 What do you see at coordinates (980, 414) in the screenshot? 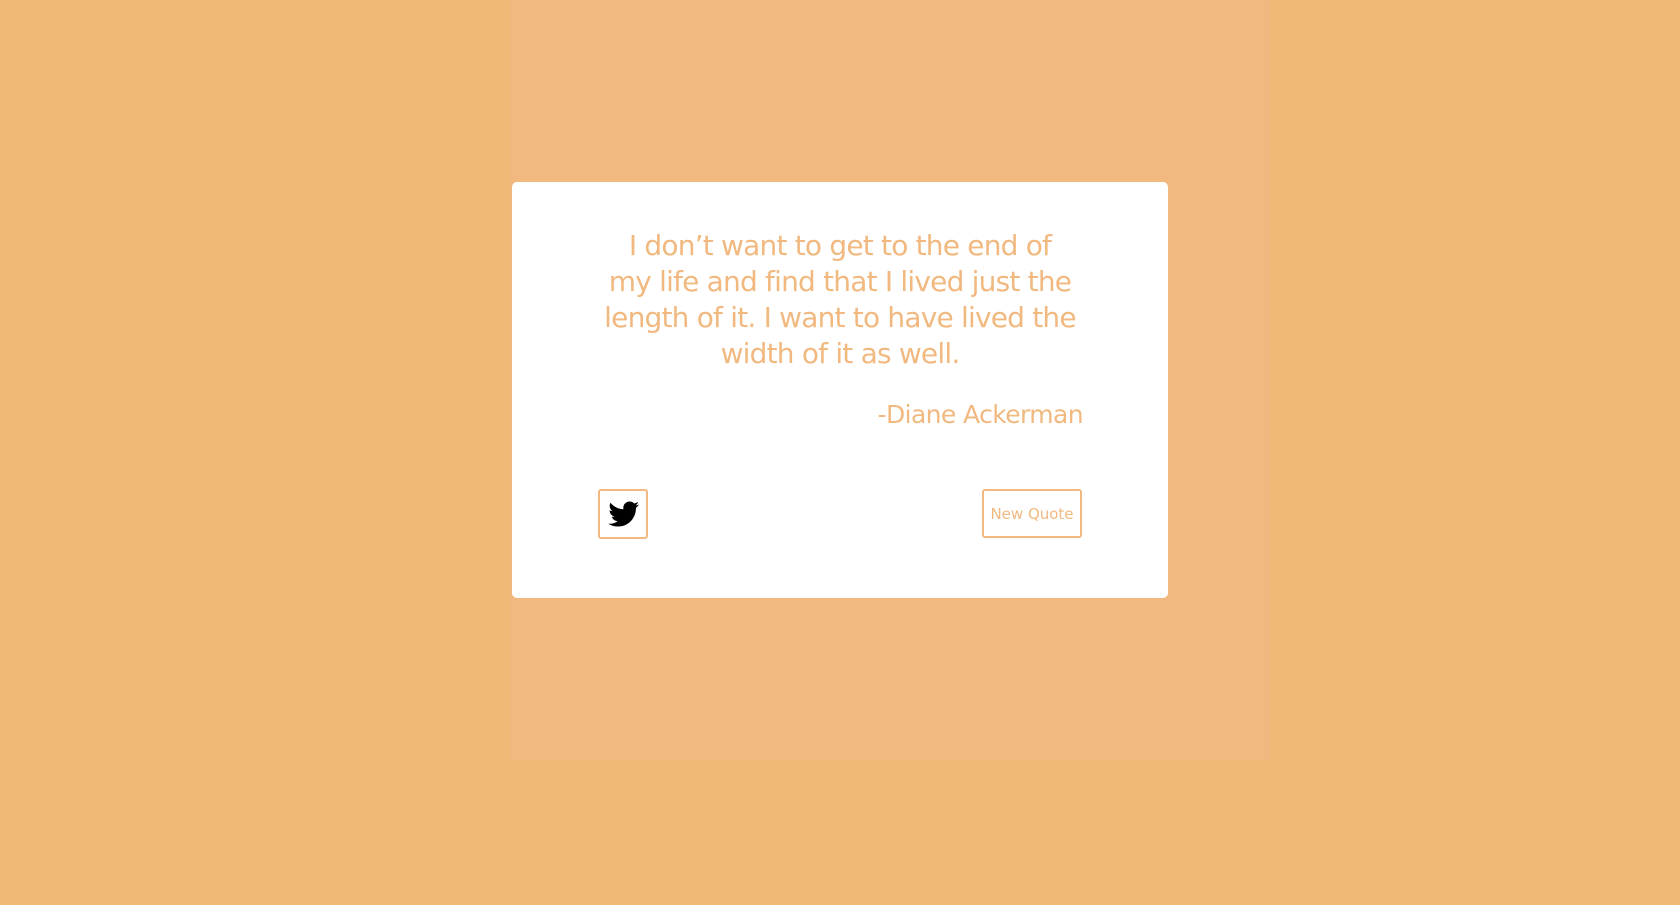
I see `quote-author: -Diane Ackerman` at bounding box center [980, 414].